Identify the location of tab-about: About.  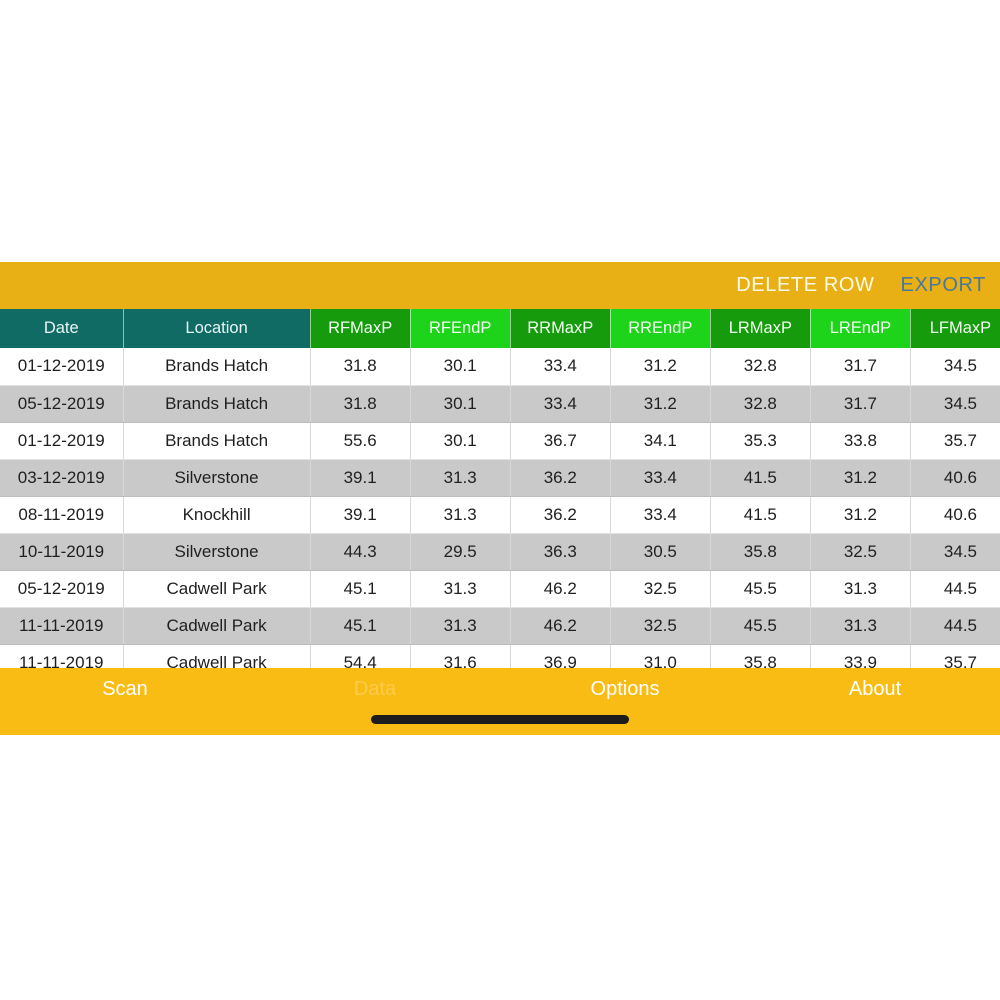
(875, 689).